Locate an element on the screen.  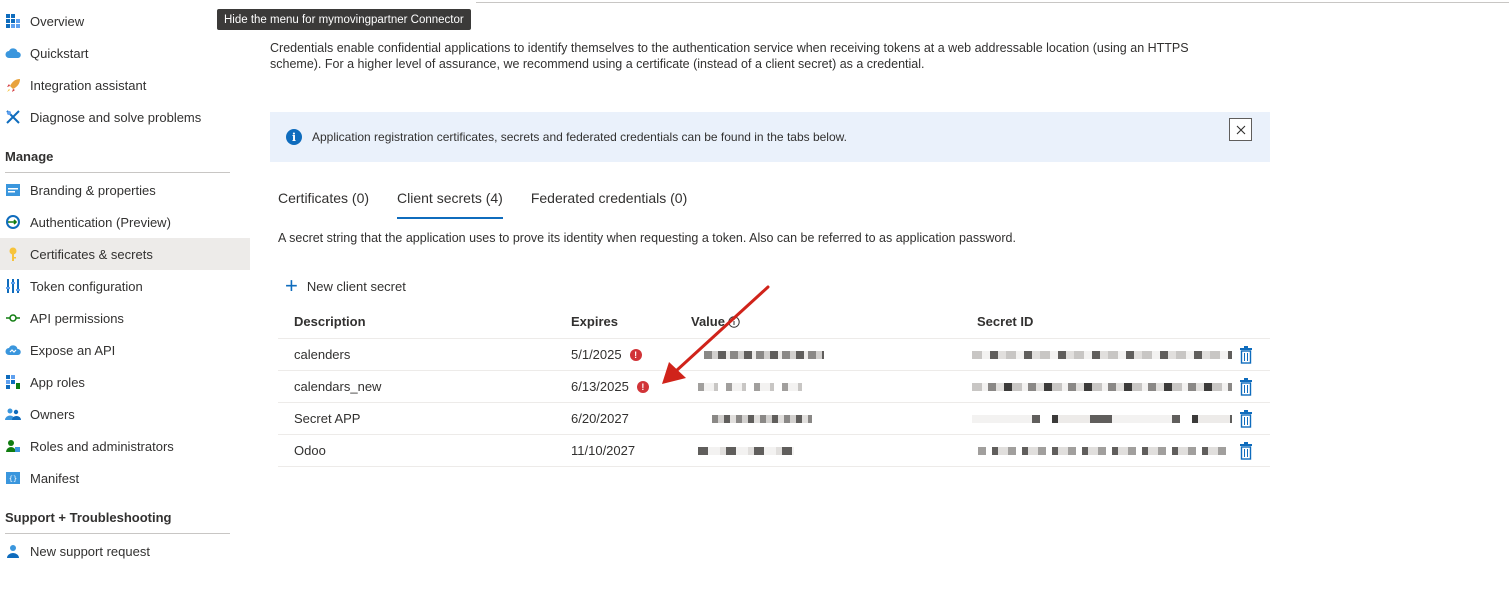
sidebar-item-label: Authentication (Preview) is located at coordinates (100, 222).